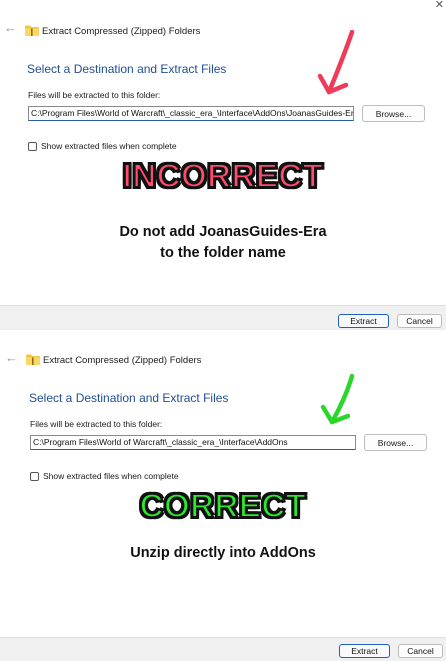 The image size is (446, 661). Describe the element at coordinates (223, 253) in the screenshot. I see `incorrect-note-line-2: to the folder name` at that location.